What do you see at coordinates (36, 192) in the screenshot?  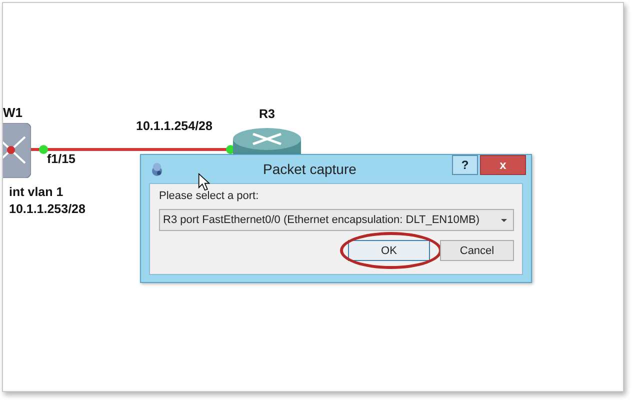 I see `interface-note: int vlan 1` at bounding box center [36, 192].